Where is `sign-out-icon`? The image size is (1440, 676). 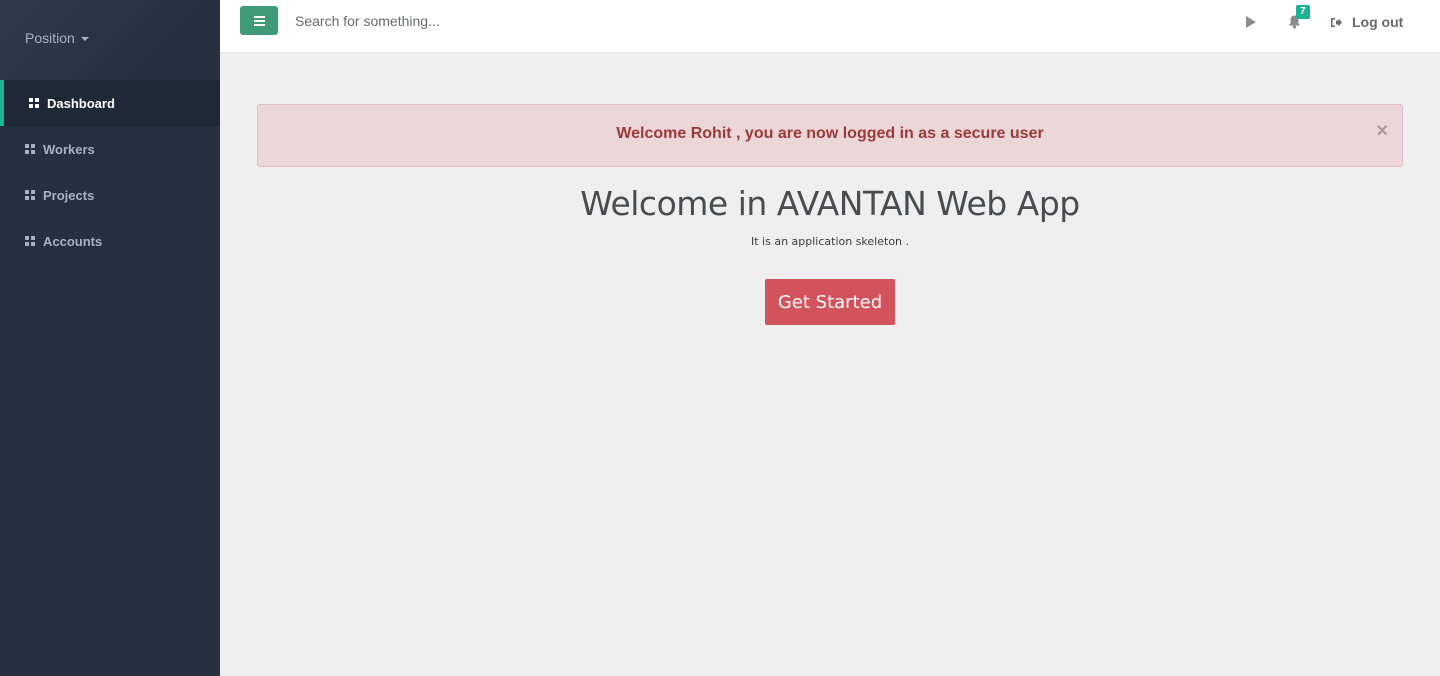
sign-out-icon is located at coordinates (1336, 22).